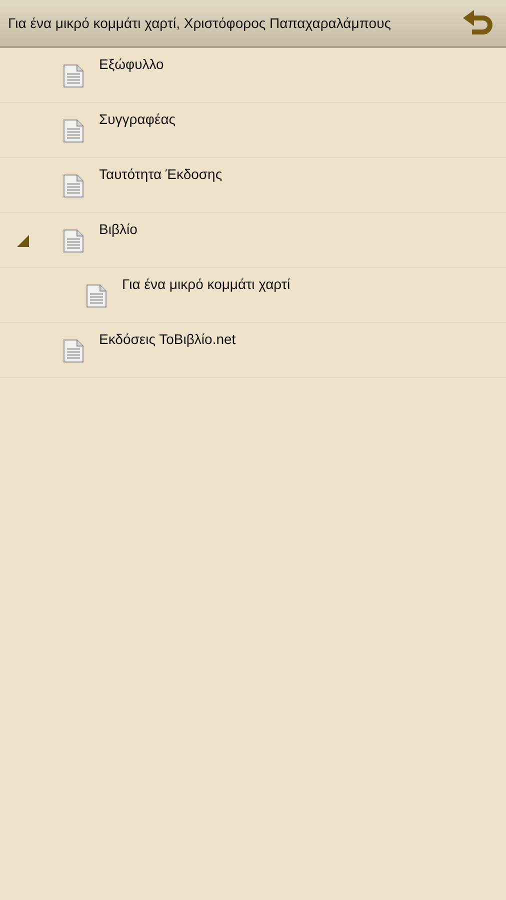  I want to click on toc-label: Εκδόσεις ΤοΒιβλίο.net, so click(167, 340).